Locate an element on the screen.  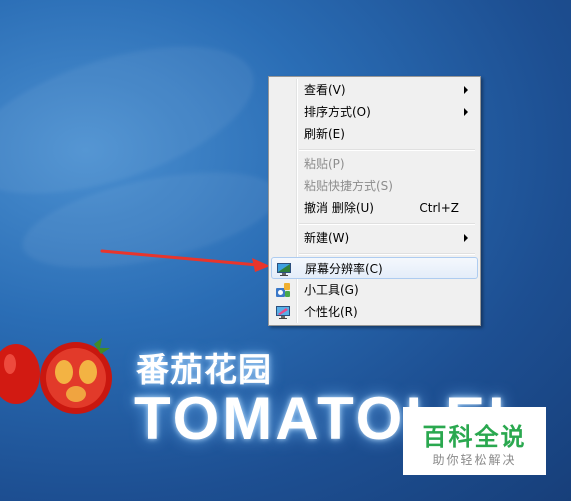
watermark-subtitle: 助你轻松解决 is located at coordinates (474, 460).